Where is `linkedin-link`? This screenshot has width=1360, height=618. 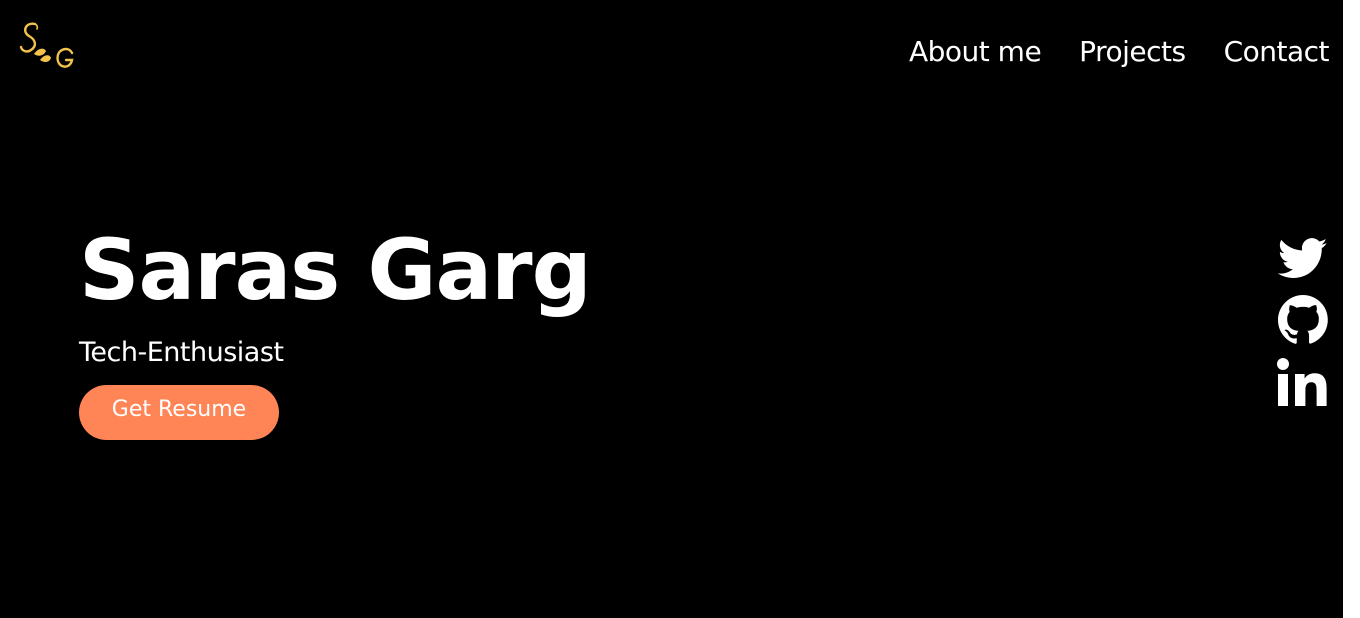
linkedin-link is located at coordinates (1303, 382).